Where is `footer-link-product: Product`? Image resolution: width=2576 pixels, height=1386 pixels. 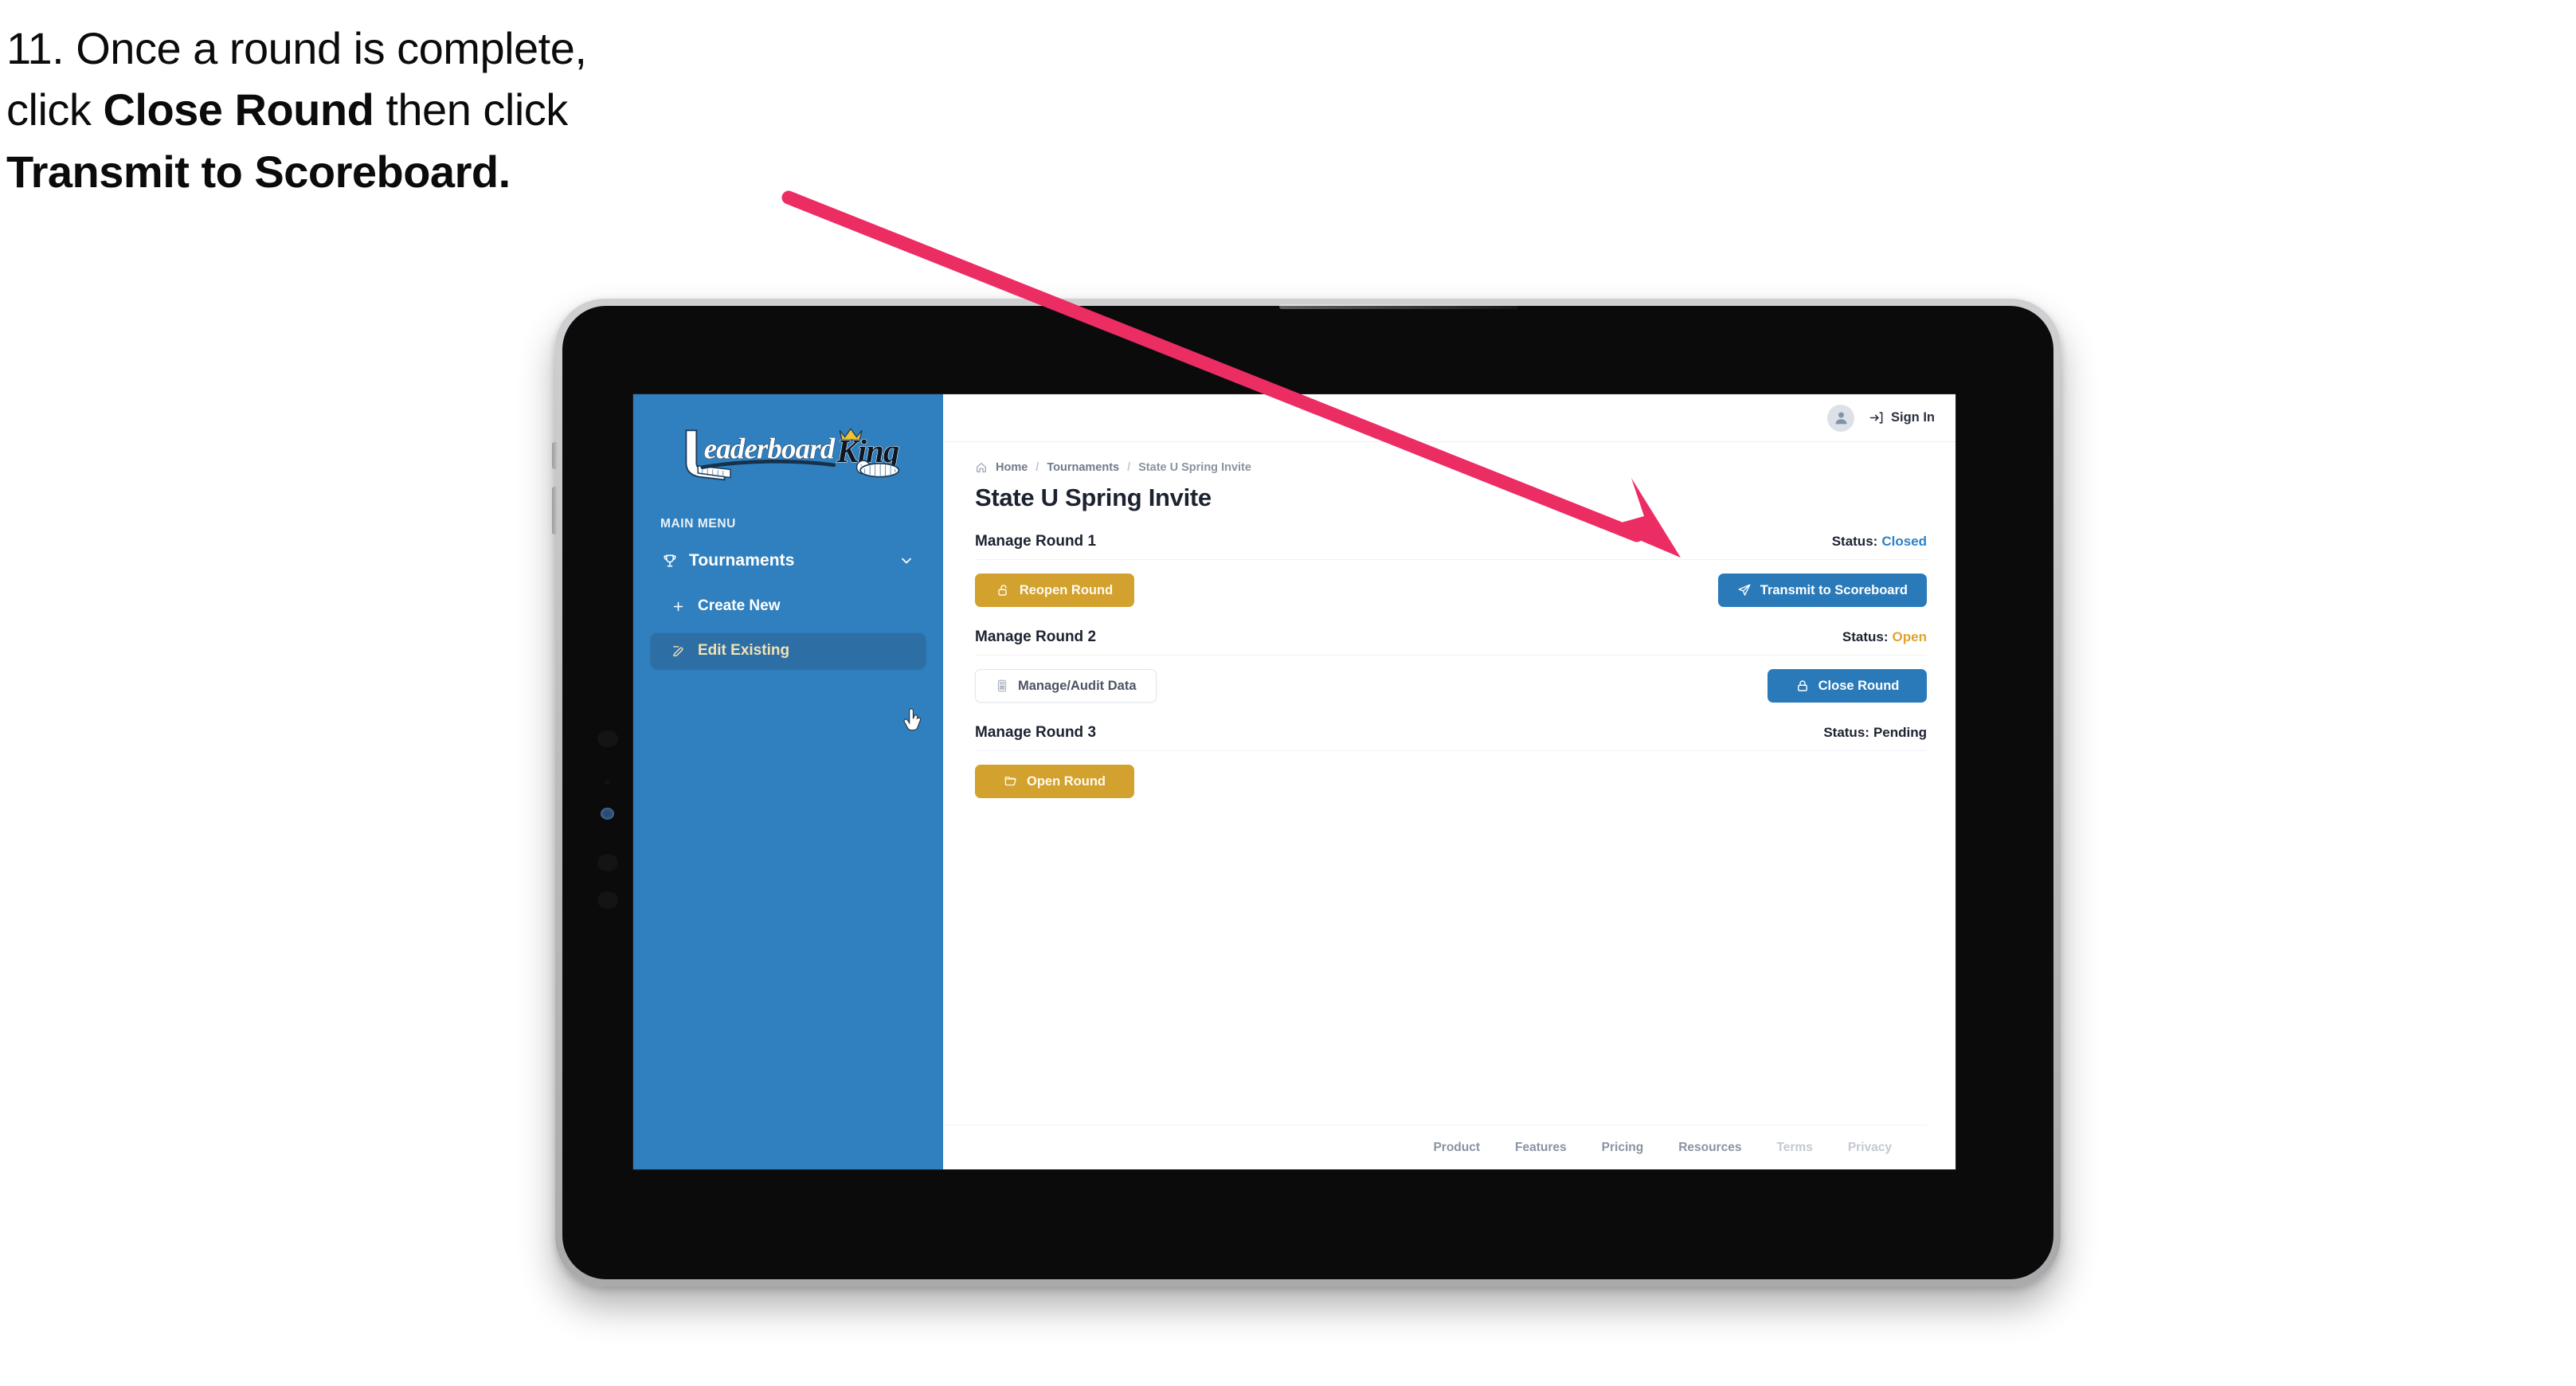 footer-link-product: Product is located at coordinates (1456, 1148).